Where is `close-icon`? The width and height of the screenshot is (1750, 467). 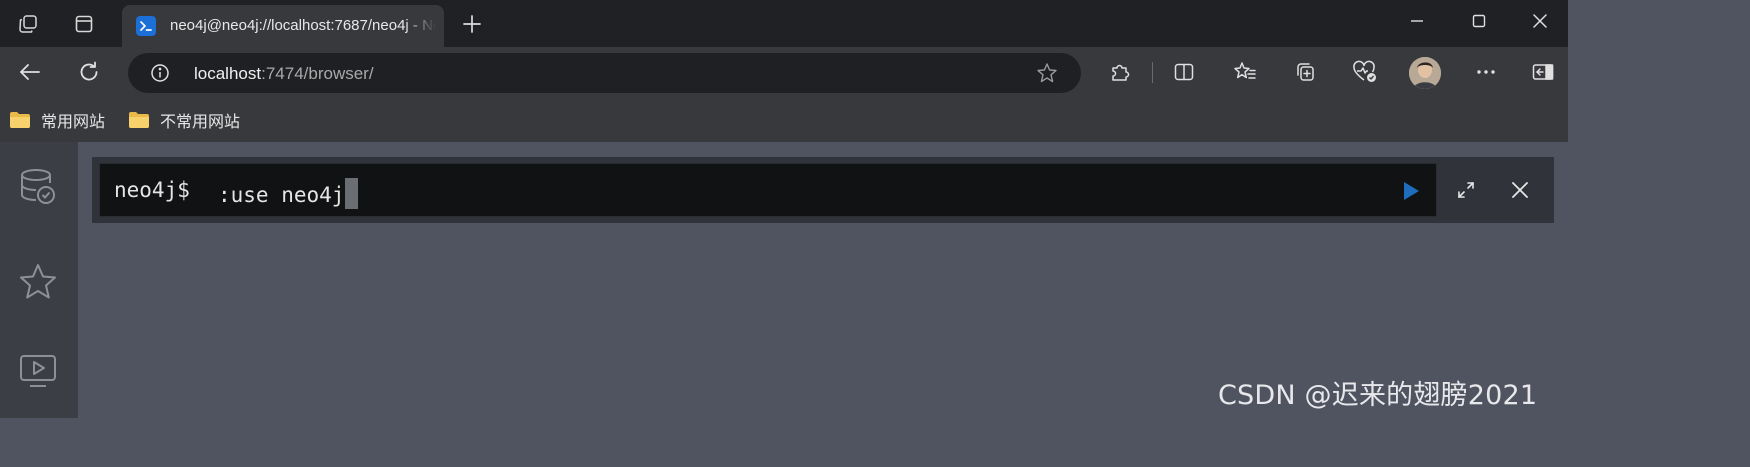
close-icon is located at coordinates (1540, 21).